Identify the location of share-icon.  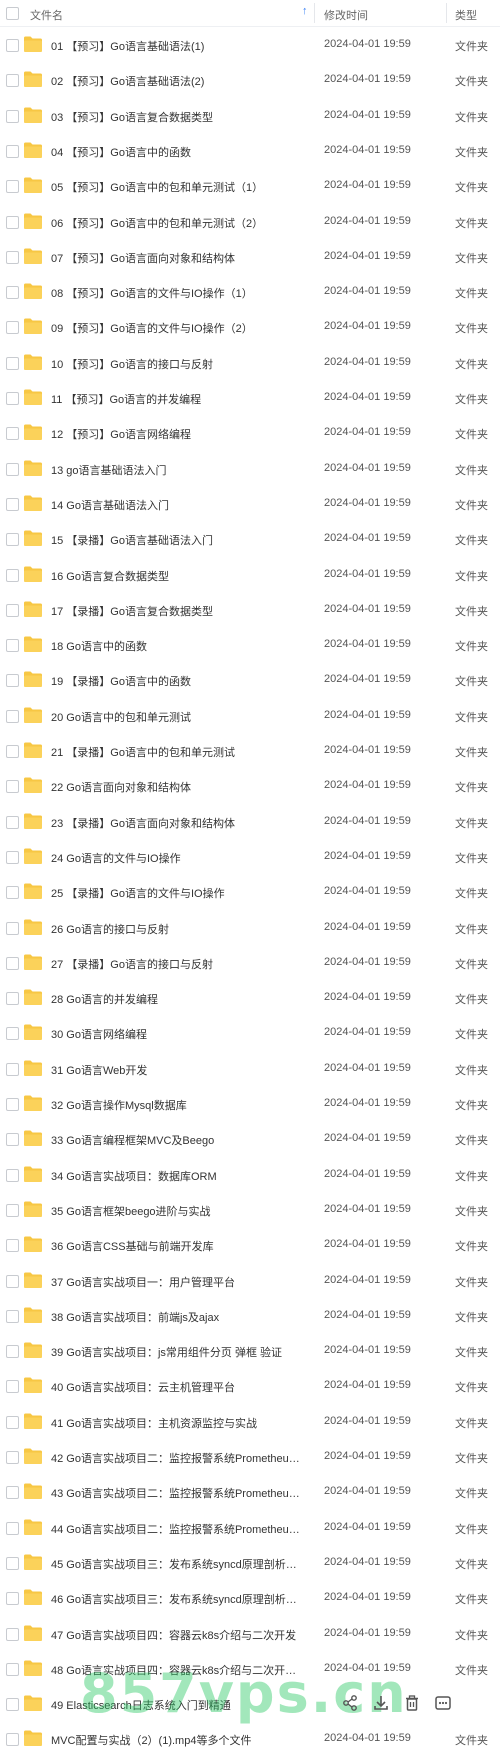
(350, 1703).